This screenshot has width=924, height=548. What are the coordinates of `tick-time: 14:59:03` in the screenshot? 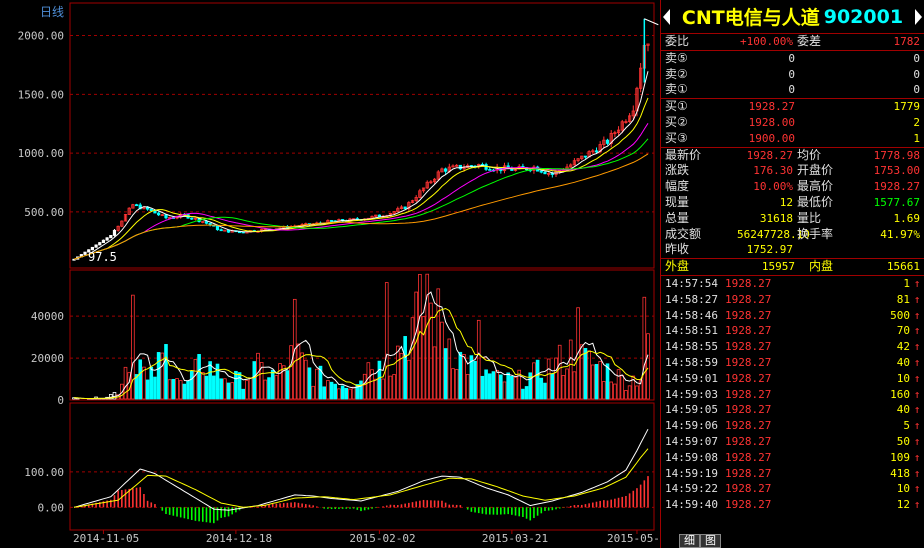 It's located at (691, 394).